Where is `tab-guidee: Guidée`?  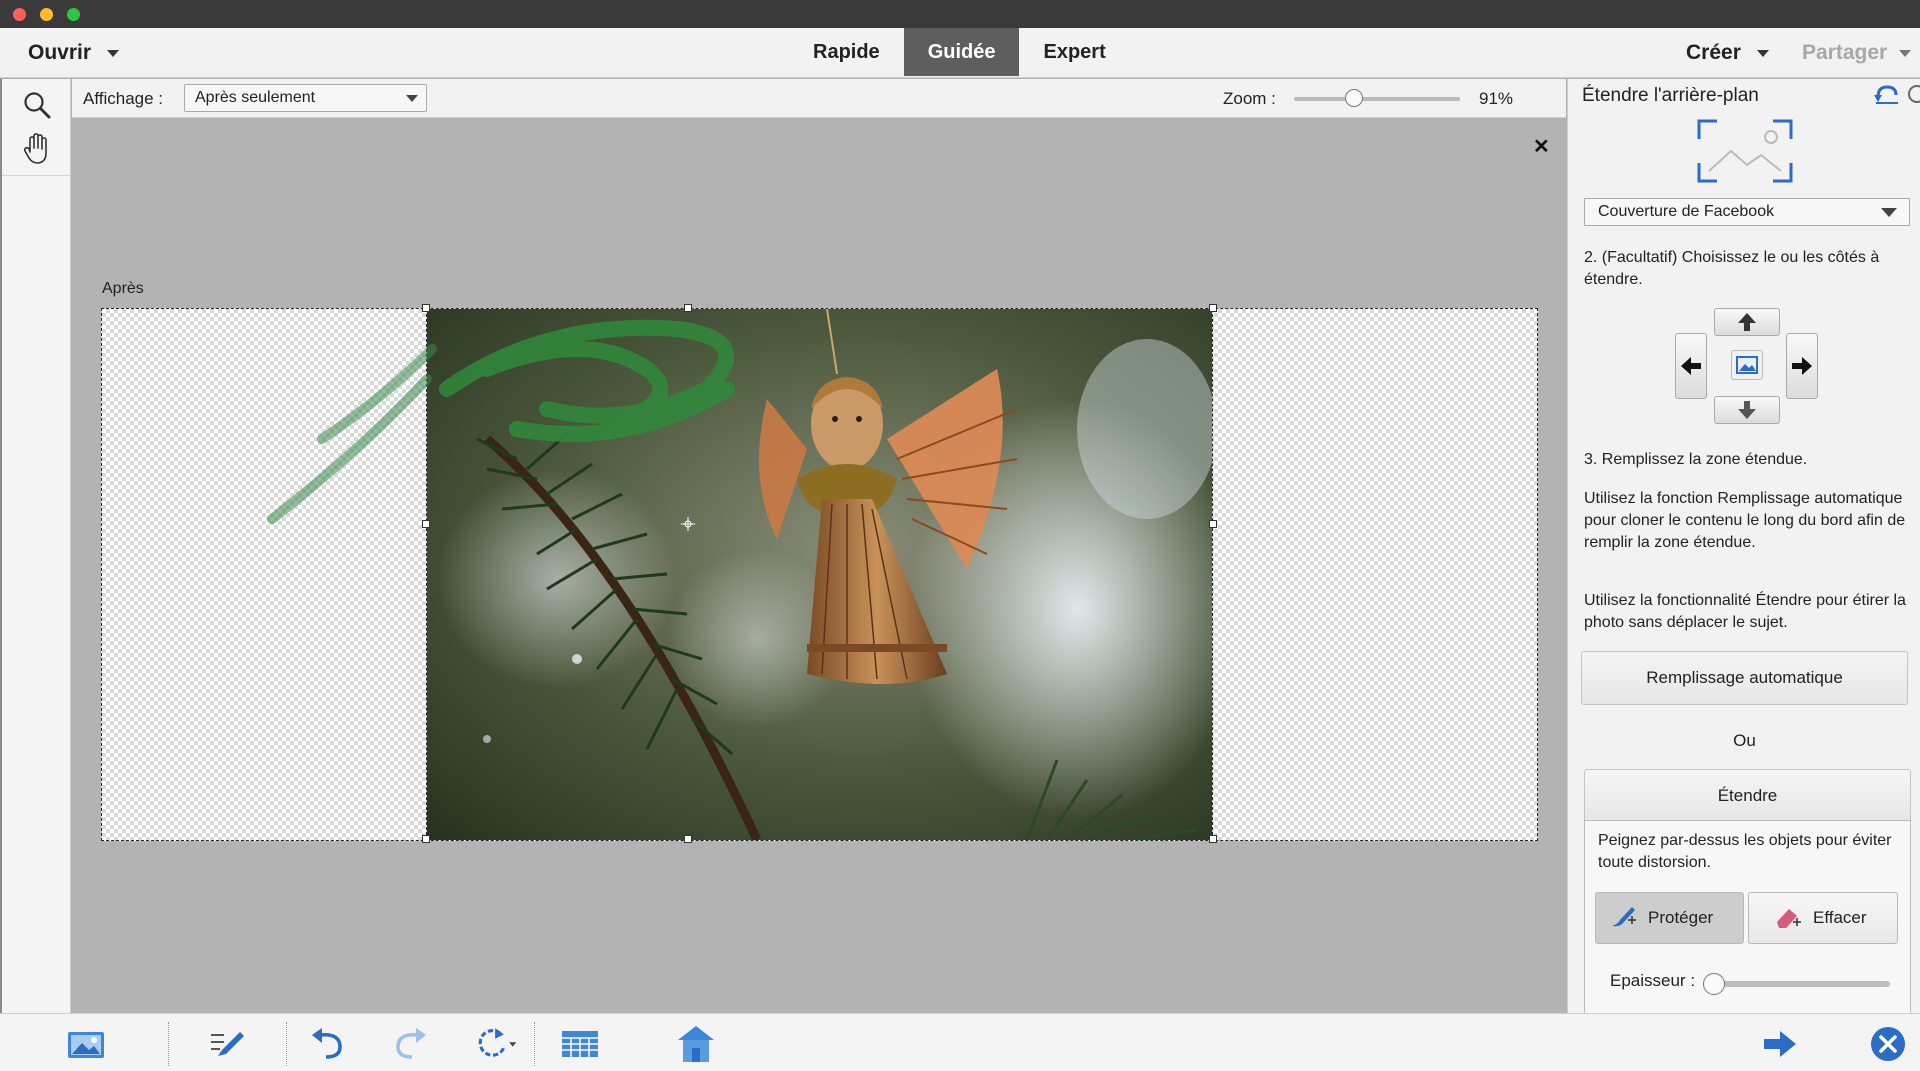
tab-guidee: Guidée is located at coordinates (961, 52).